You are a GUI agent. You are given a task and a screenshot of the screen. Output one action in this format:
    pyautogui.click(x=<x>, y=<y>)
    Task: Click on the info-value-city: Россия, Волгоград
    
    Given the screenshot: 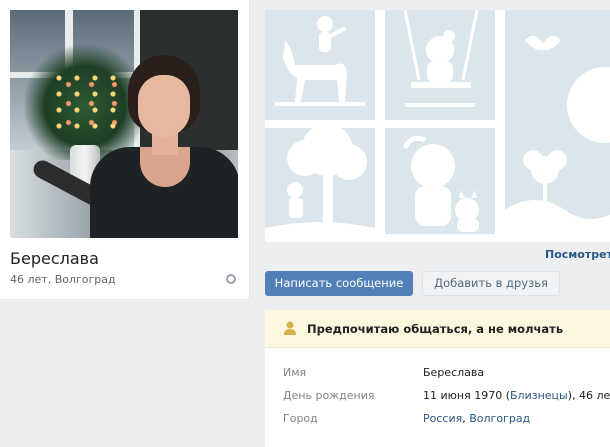 What is the action you would take?
    pyautogui.click(x=476, y=418)
    